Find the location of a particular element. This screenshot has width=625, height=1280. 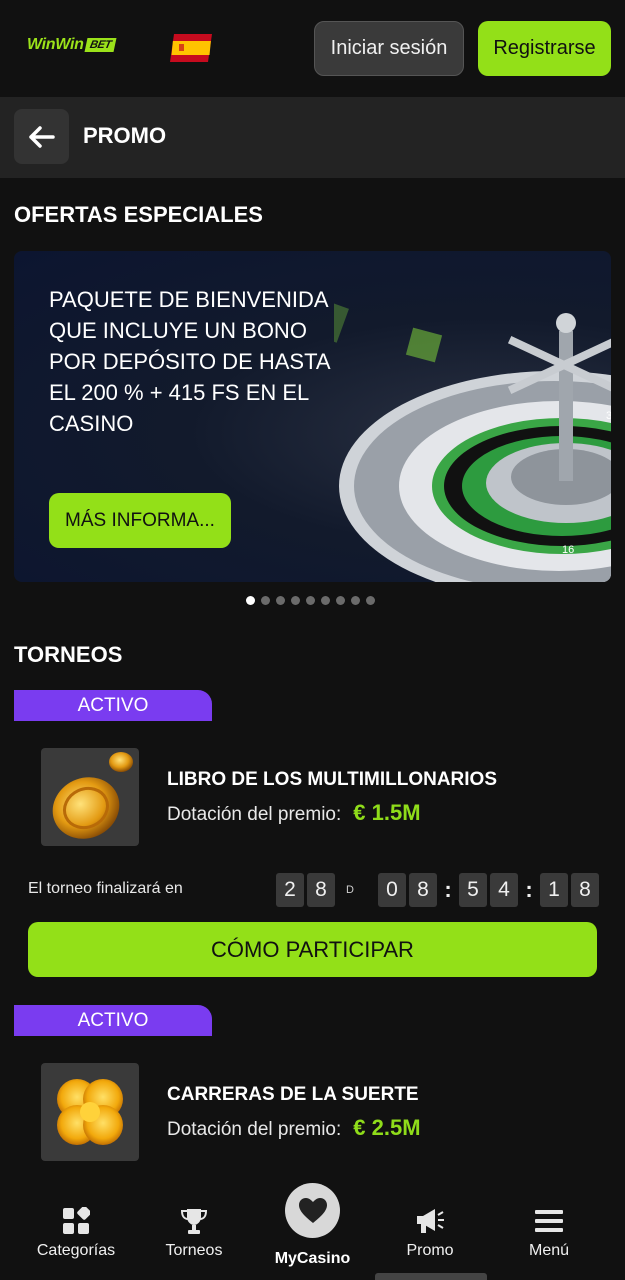

timer-days-unit: D is located at coordinates (350, 890).